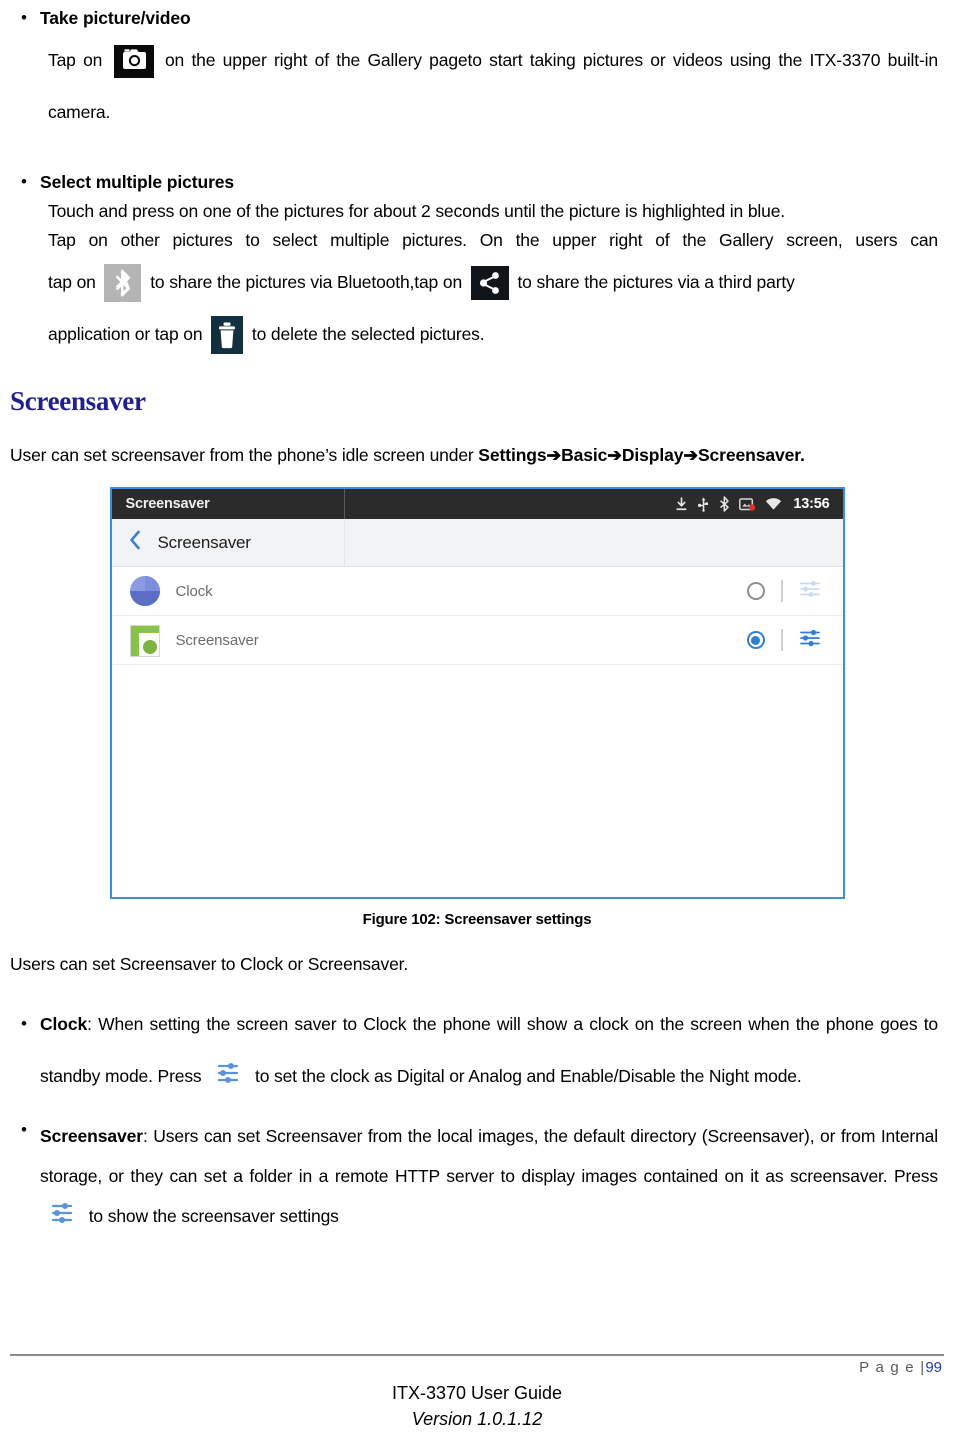 The width and height of the screenshot is (954, 1442). I want to click on share-icon, so click(489, 283).